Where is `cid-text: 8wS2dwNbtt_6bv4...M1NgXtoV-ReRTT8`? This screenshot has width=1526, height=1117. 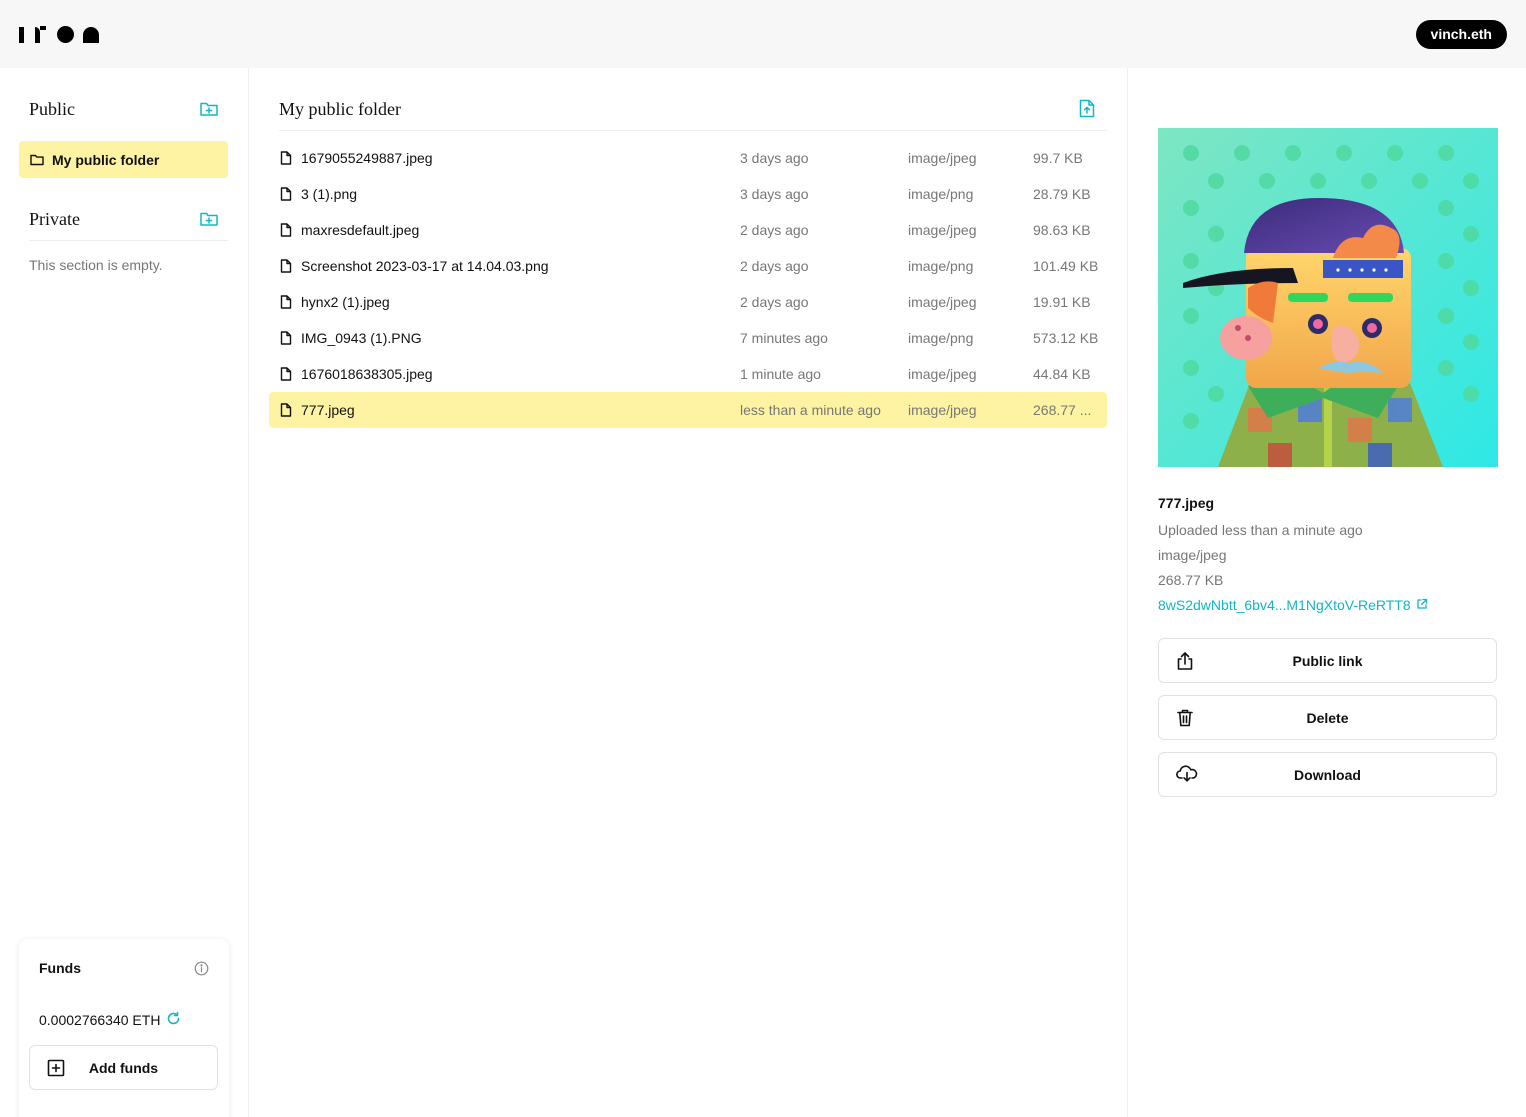 cid-text: 8wS2dwNbtt_6bv4...M1NgXtoV-ReRTT8 is located at coordinates (1284, 605).